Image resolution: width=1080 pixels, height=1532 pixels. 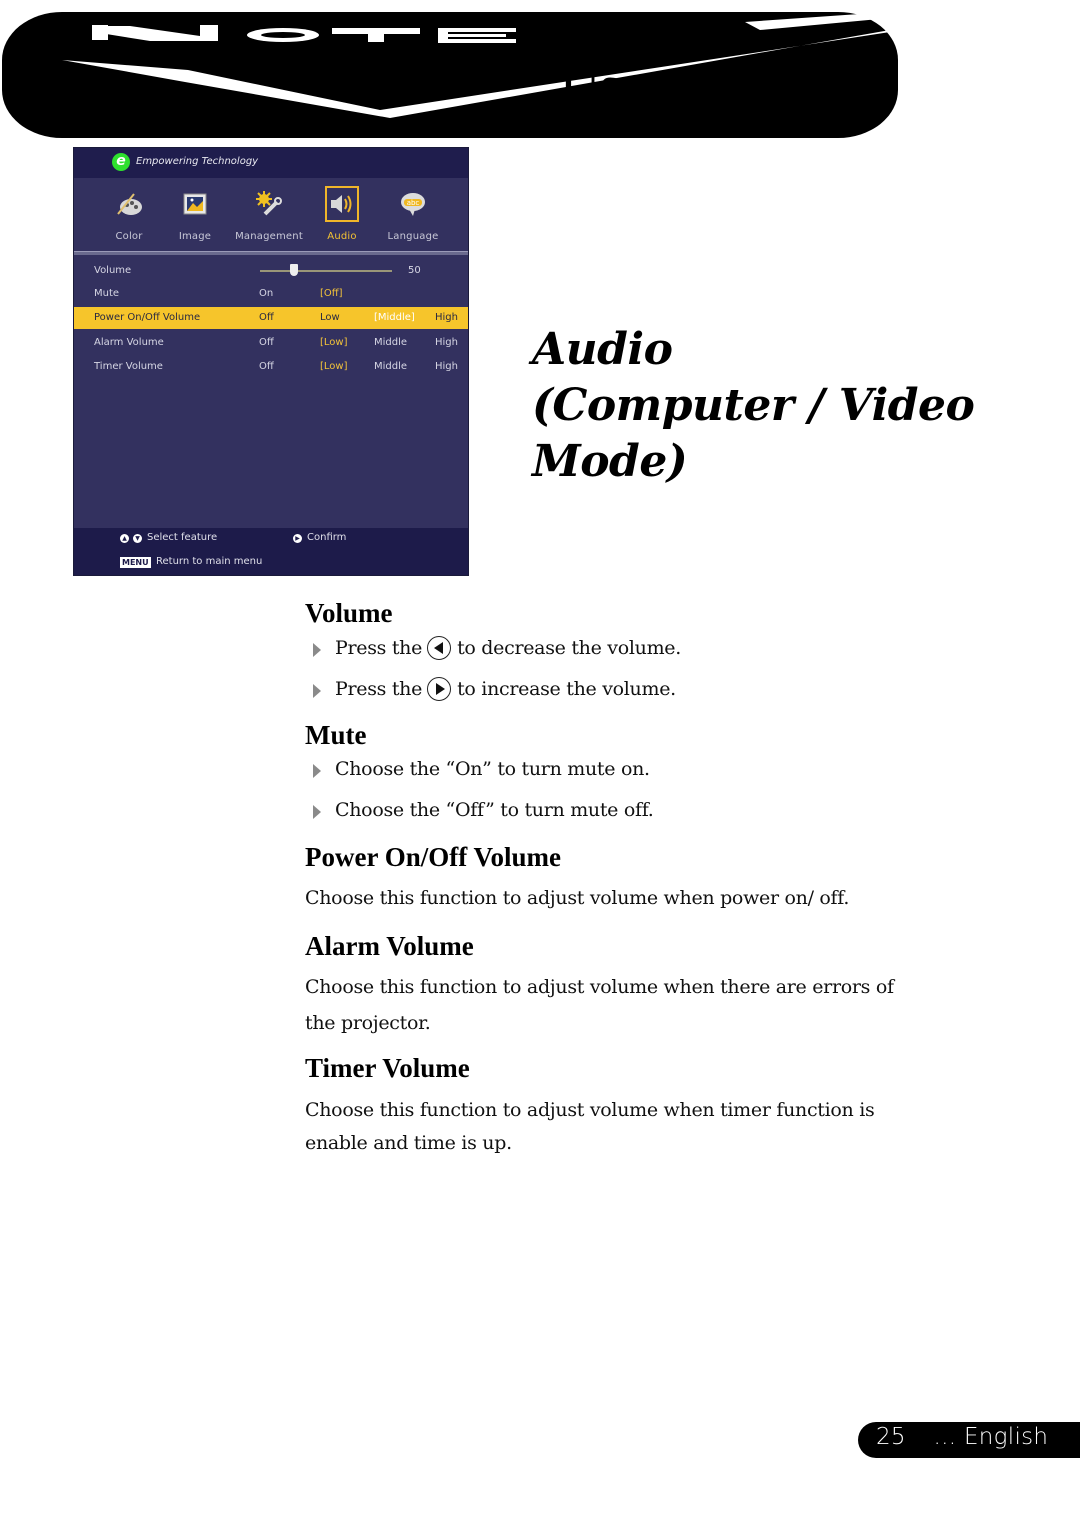 What do you see at coordinates (271, 253) in the screenshot?
I see `osd-divider` at bounding box center [271, 253].